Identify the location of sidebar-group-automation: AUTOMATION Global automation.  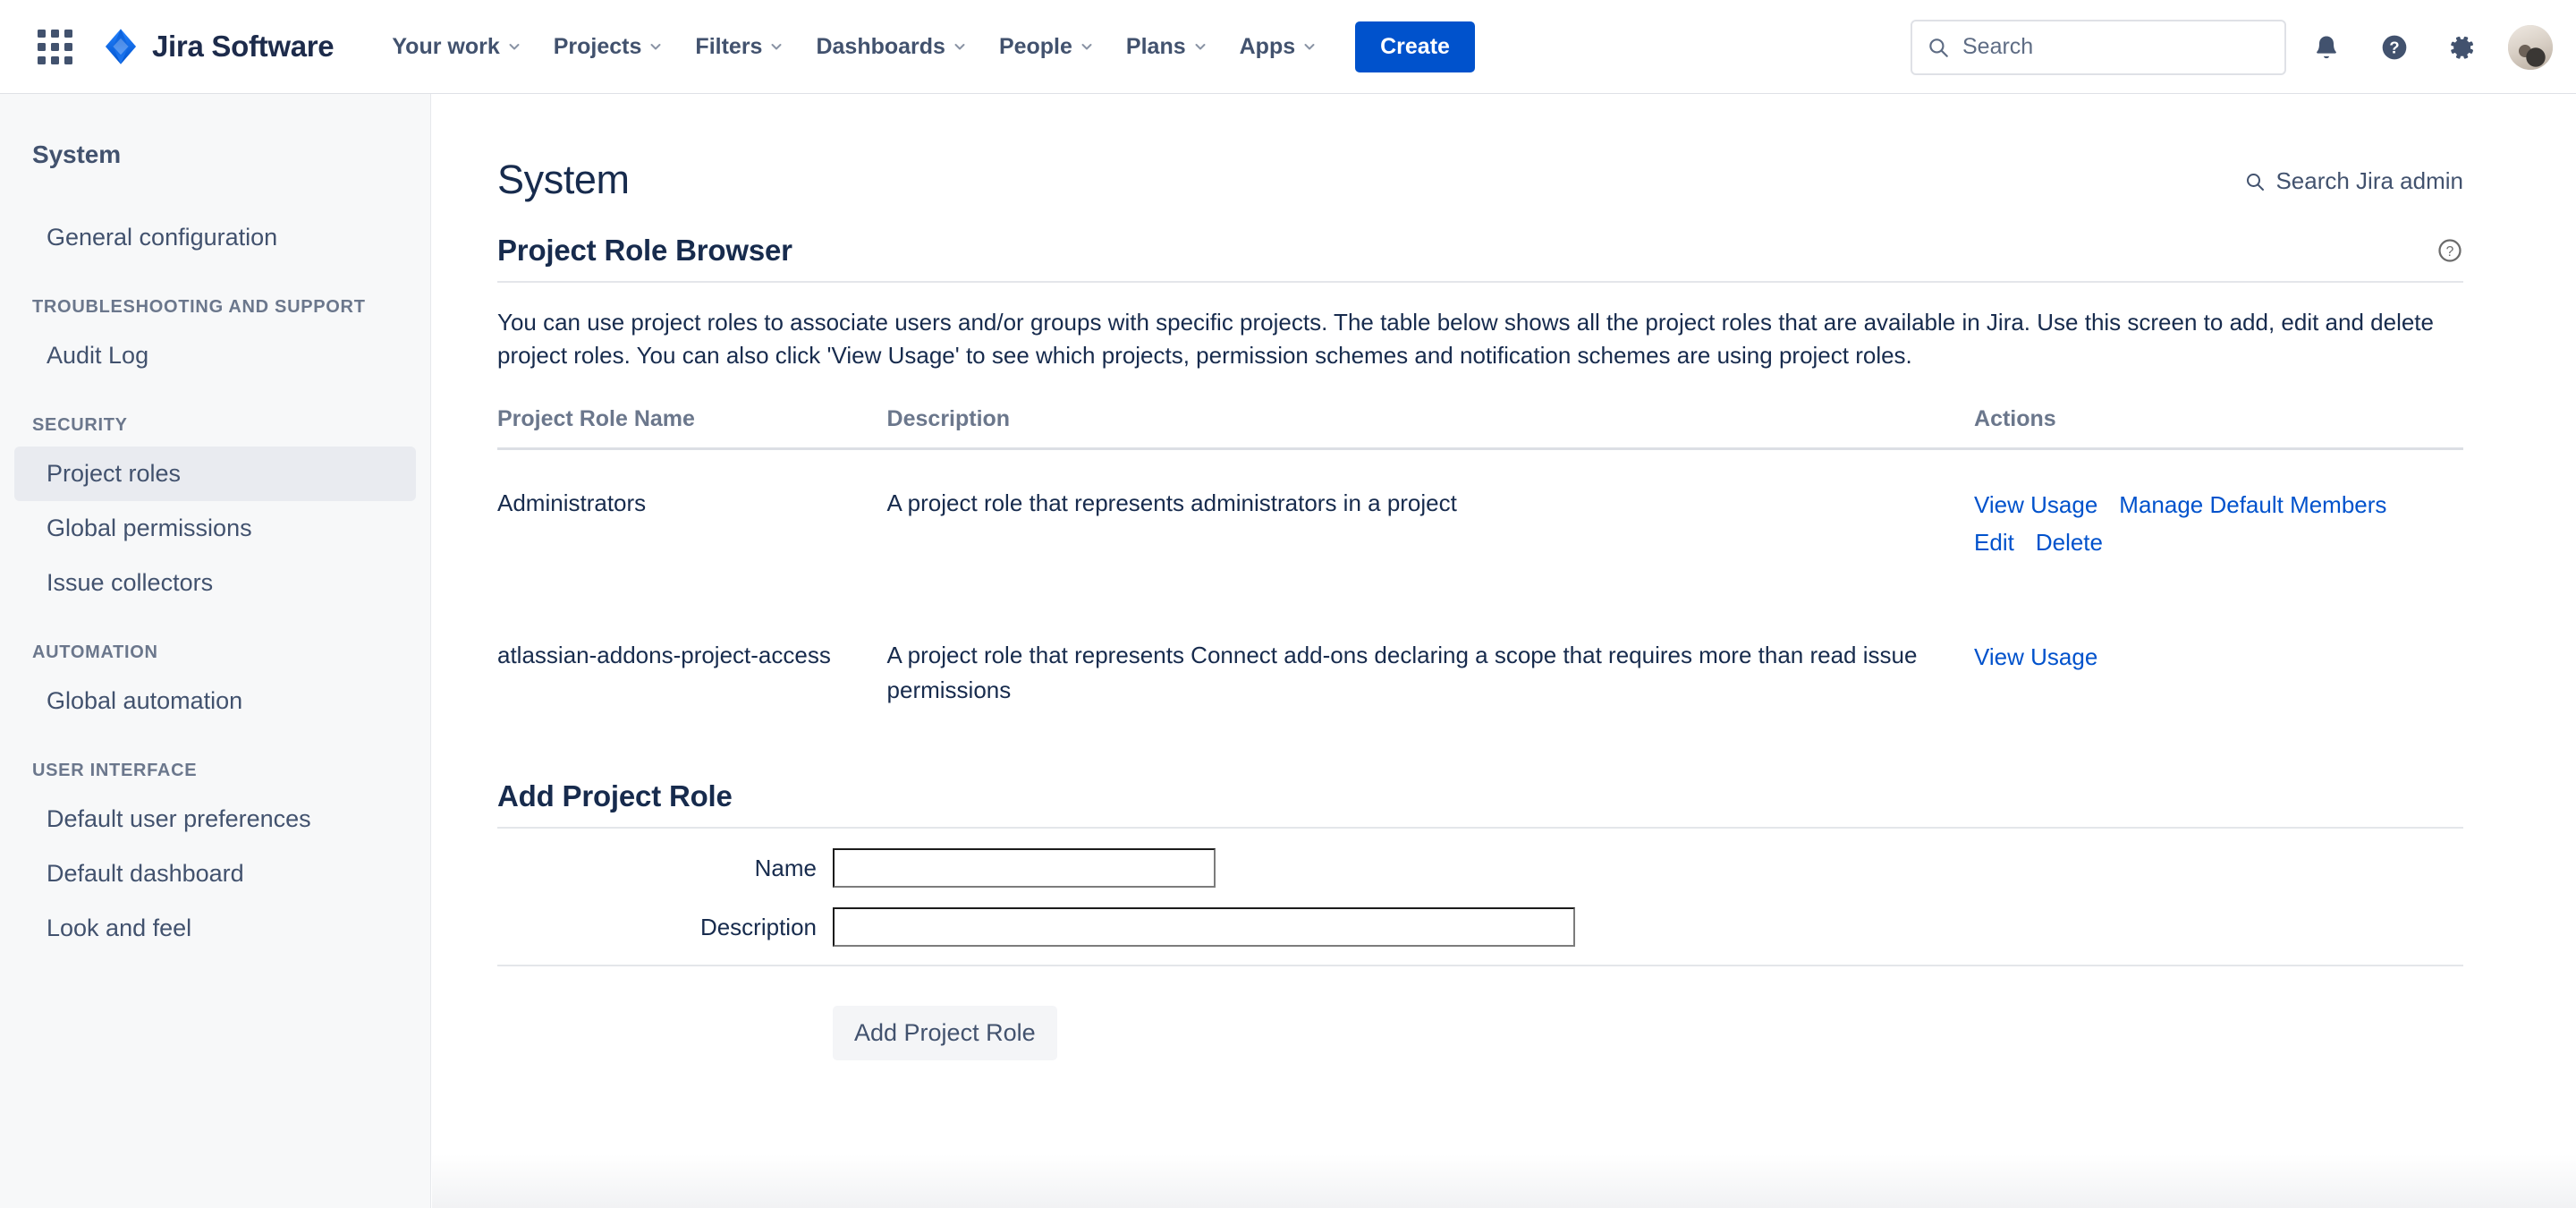
(215, 685).